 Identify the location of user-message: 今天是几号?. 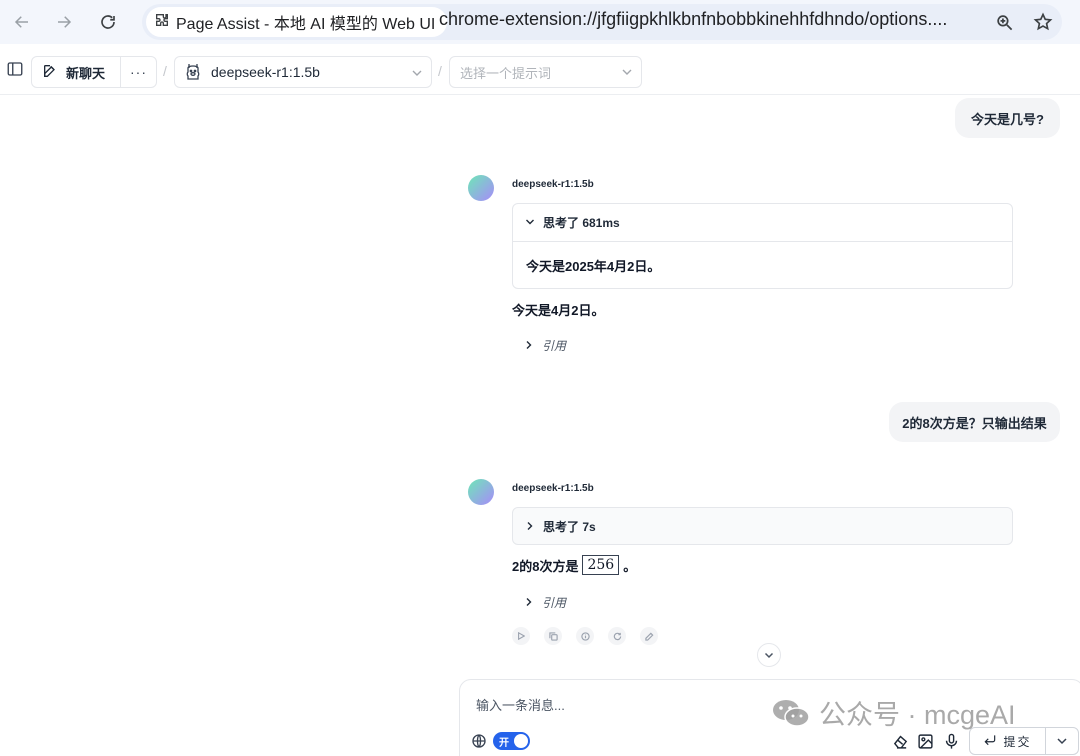
(1007, 118).